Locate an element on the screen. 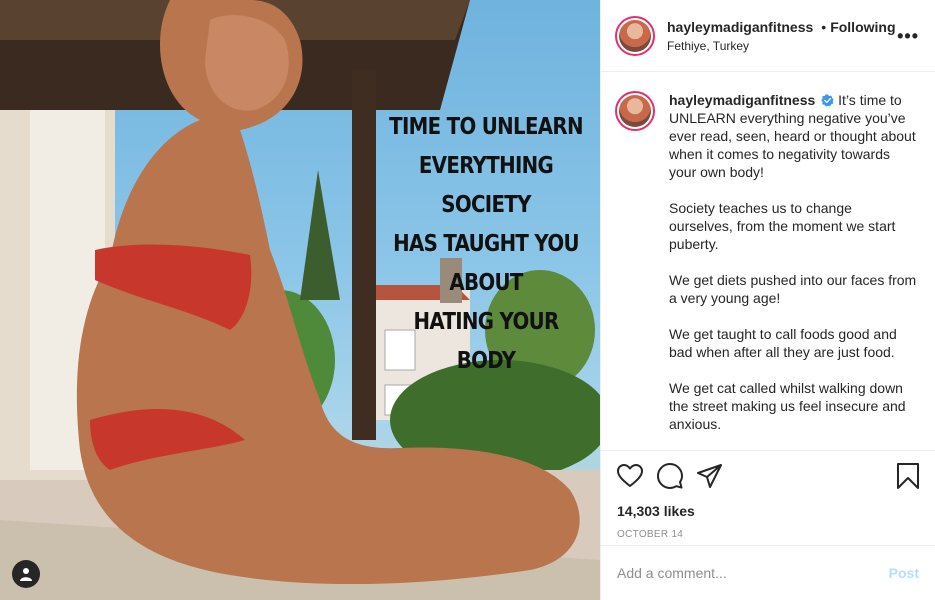 This screenshot has width=935, height=600. post-comment-button: Post is located at coordinates (904, 573).